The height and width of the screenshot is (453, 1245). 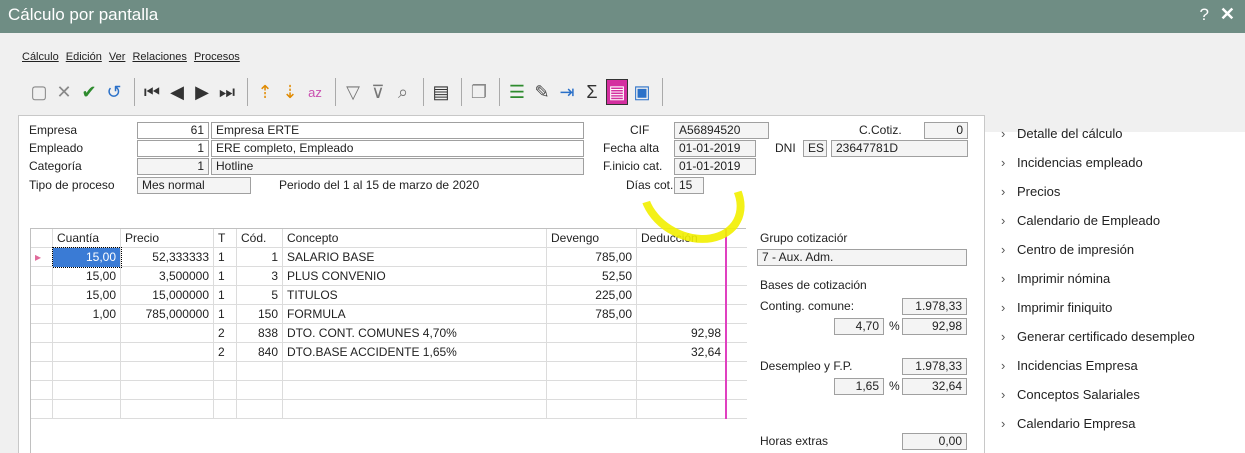 I want to click on grid-icon: ▤, so click(x=441, y=92).